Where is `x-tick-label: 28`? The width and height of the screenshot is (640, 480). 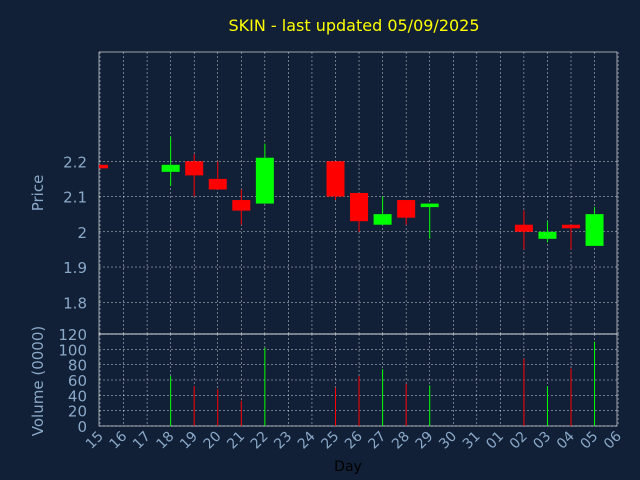
x-tick-label: 28 is located at coordinates (401, 441).